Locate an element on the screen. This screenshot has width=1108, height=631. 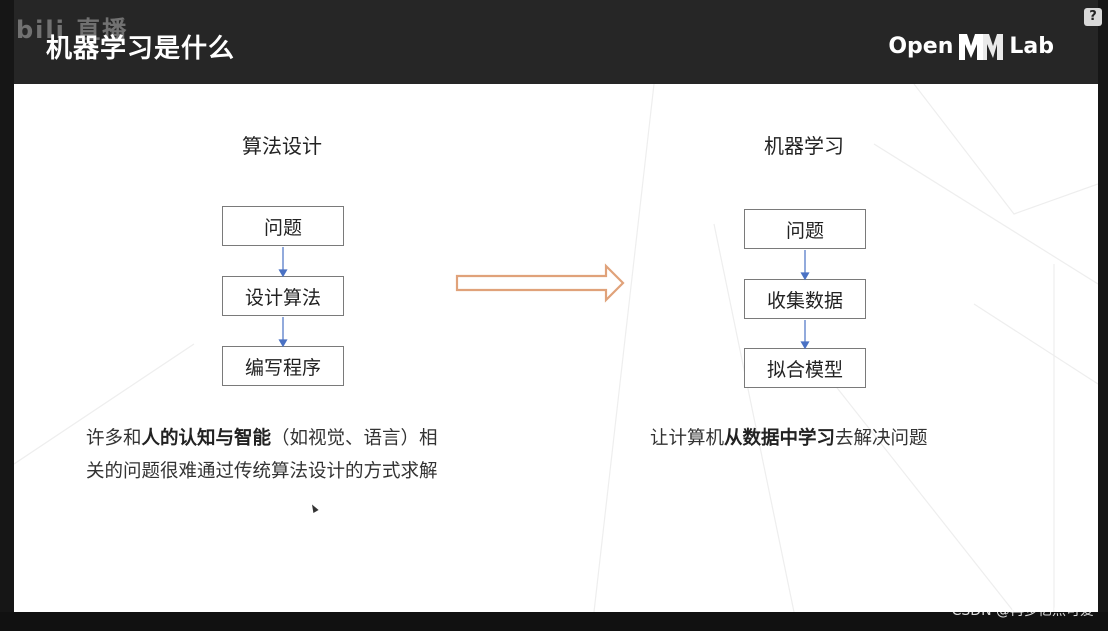
mm-logo-icon is located at coordinates (981, 47).